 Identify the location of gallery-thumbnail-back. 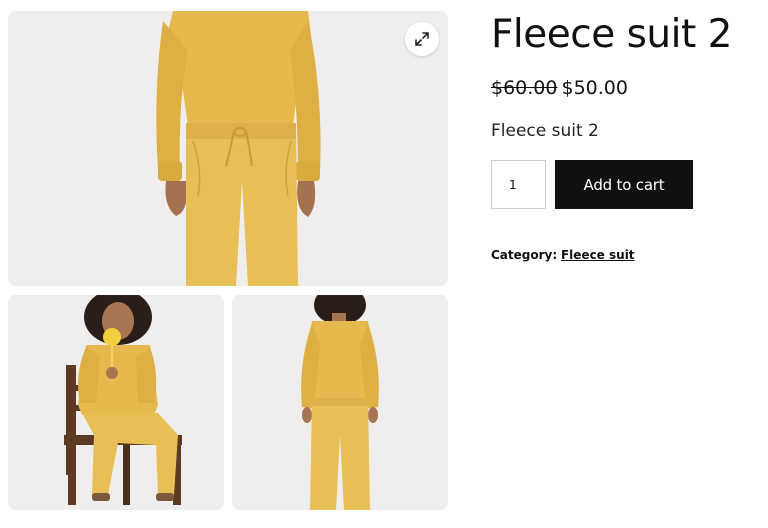
(340, 402).